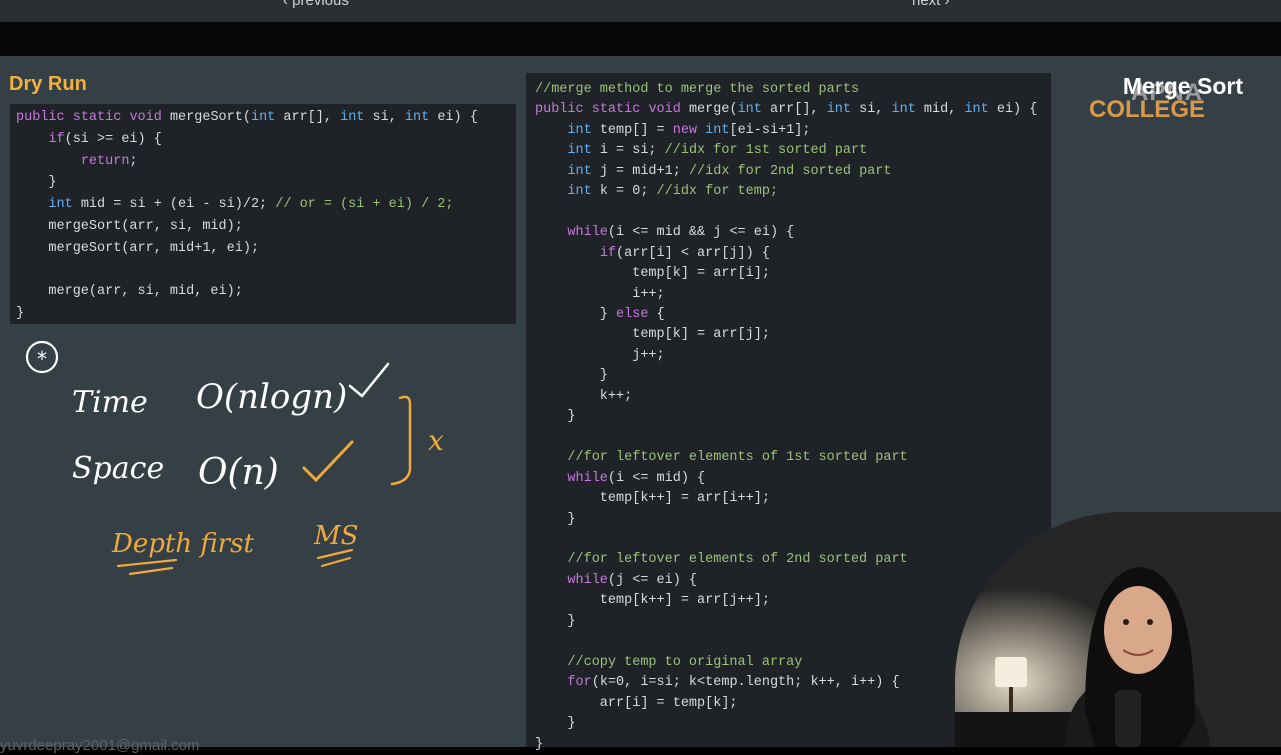 The image size is (1281, 755). Describe the element at coordinates (1128, 718) in the screenshot. I see `microphone-icon` at that location.